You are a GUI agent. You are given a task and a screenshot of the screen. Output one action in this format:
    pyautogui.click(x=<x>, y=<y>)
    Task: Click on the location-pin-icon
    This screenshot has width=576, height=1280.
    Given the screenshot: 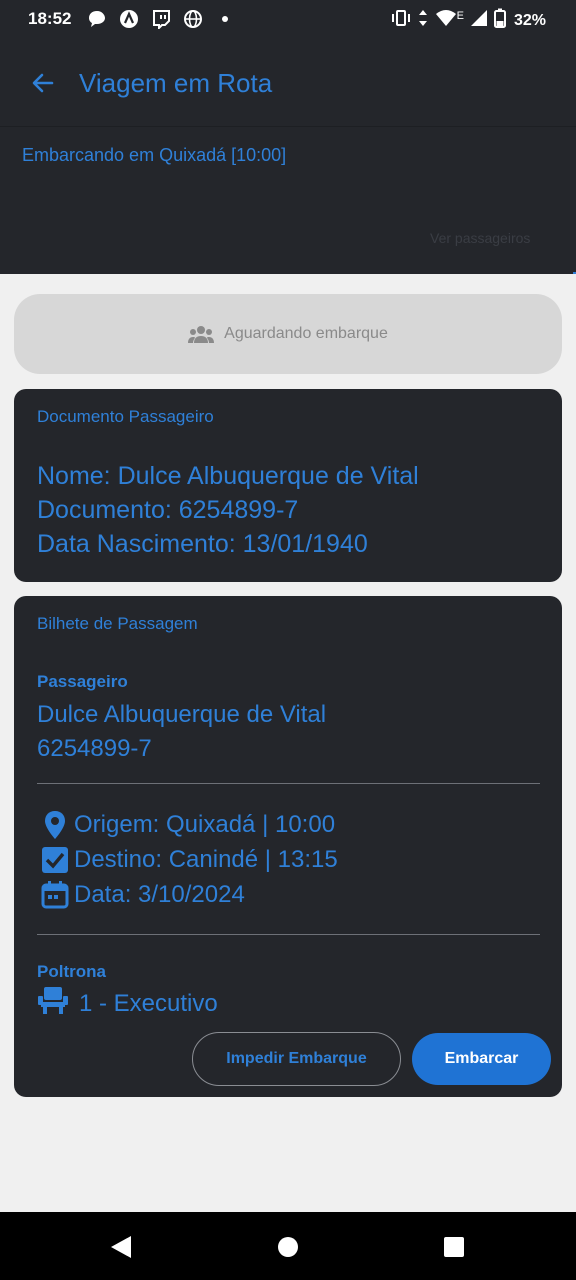 What is the action you would take?
    pyautogui.click(x=55, y=825)
    